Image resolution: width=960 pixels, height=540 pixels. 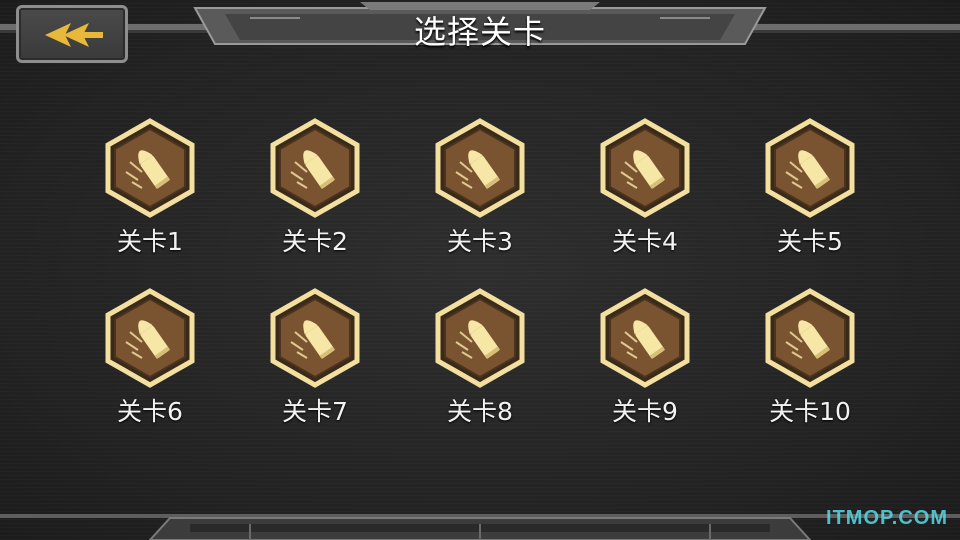 I want to click on level-button-10: 关卡10, so click(x=810, y=361).